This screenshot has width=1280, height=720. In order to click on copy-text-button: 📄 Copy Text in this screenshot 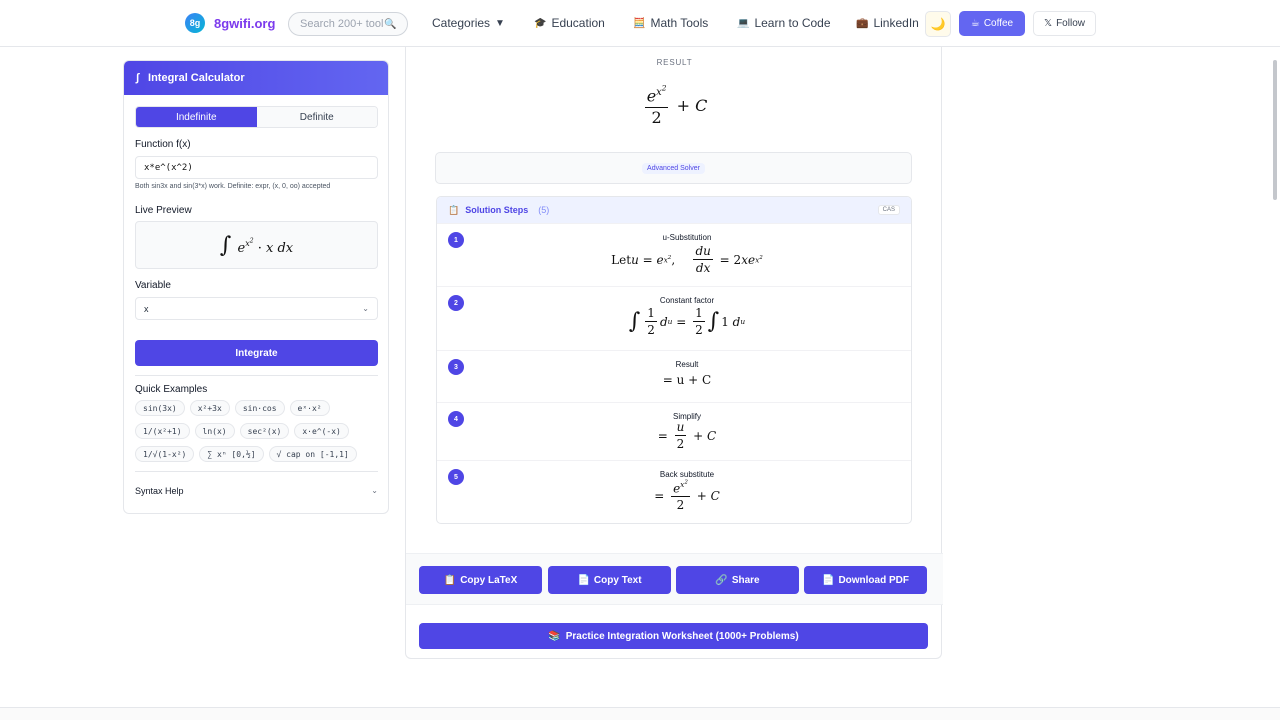, I will do `click(609, 580)`.